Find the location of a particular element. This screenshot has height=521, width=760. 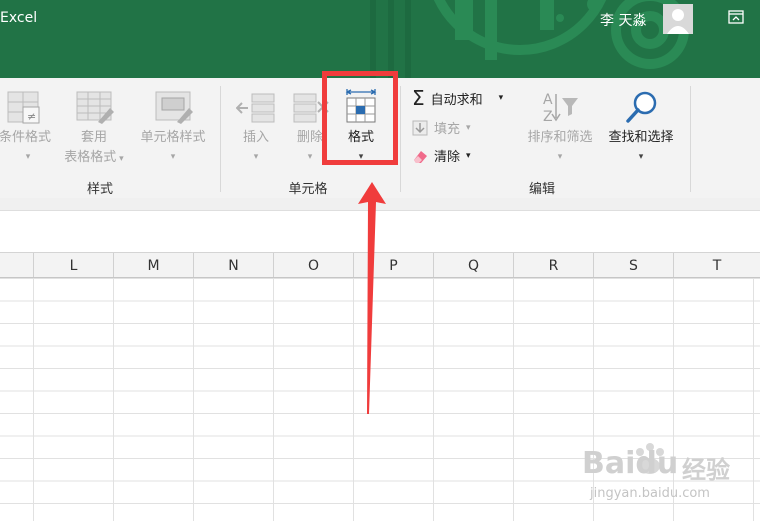

table-format-button: 套用 表格格式 ▾ is located at coordinates (94, 129).